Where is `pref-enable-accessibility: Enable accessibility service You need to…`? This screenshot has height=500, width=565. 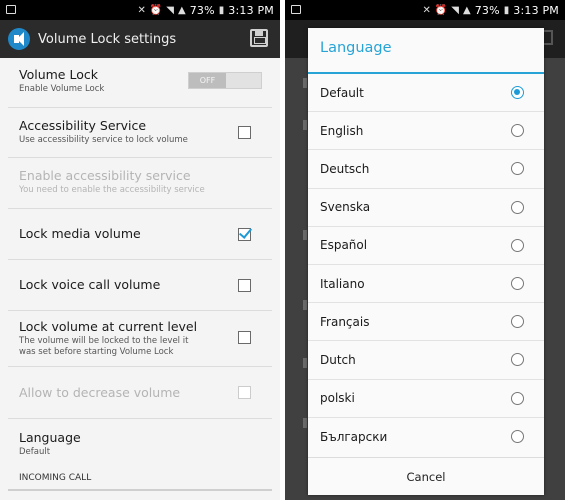
pref-enable-accessibility: Enable accessibility service You need to… is located at coordinates (140, 183).